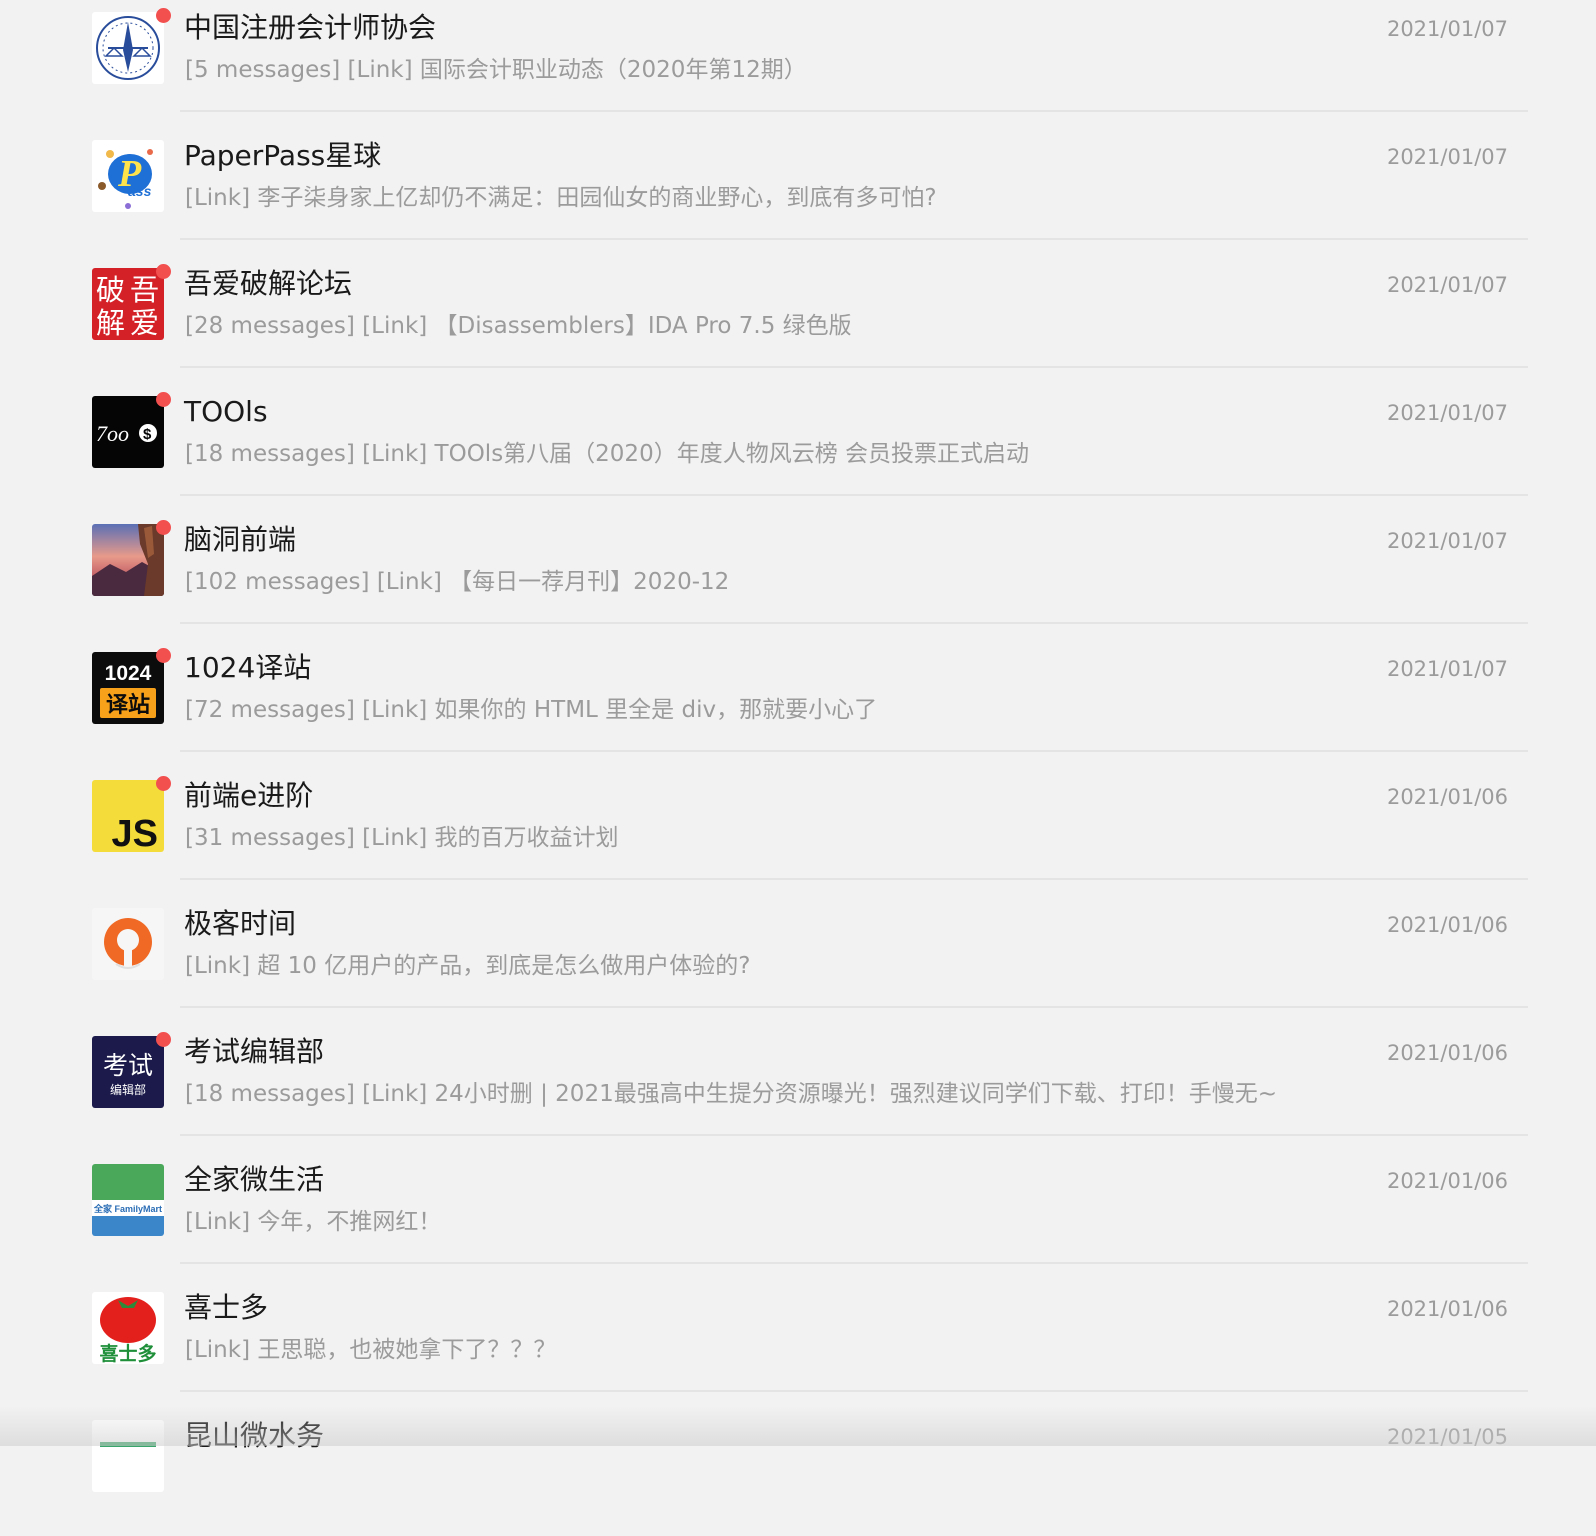 Image resolution: width=1596 pixels, height=1536 pixels. What do you see at coordinates (254, 1179) in the screenshot?
I see `chat-title: 全家微生活` at bounding box center [254, 1179].